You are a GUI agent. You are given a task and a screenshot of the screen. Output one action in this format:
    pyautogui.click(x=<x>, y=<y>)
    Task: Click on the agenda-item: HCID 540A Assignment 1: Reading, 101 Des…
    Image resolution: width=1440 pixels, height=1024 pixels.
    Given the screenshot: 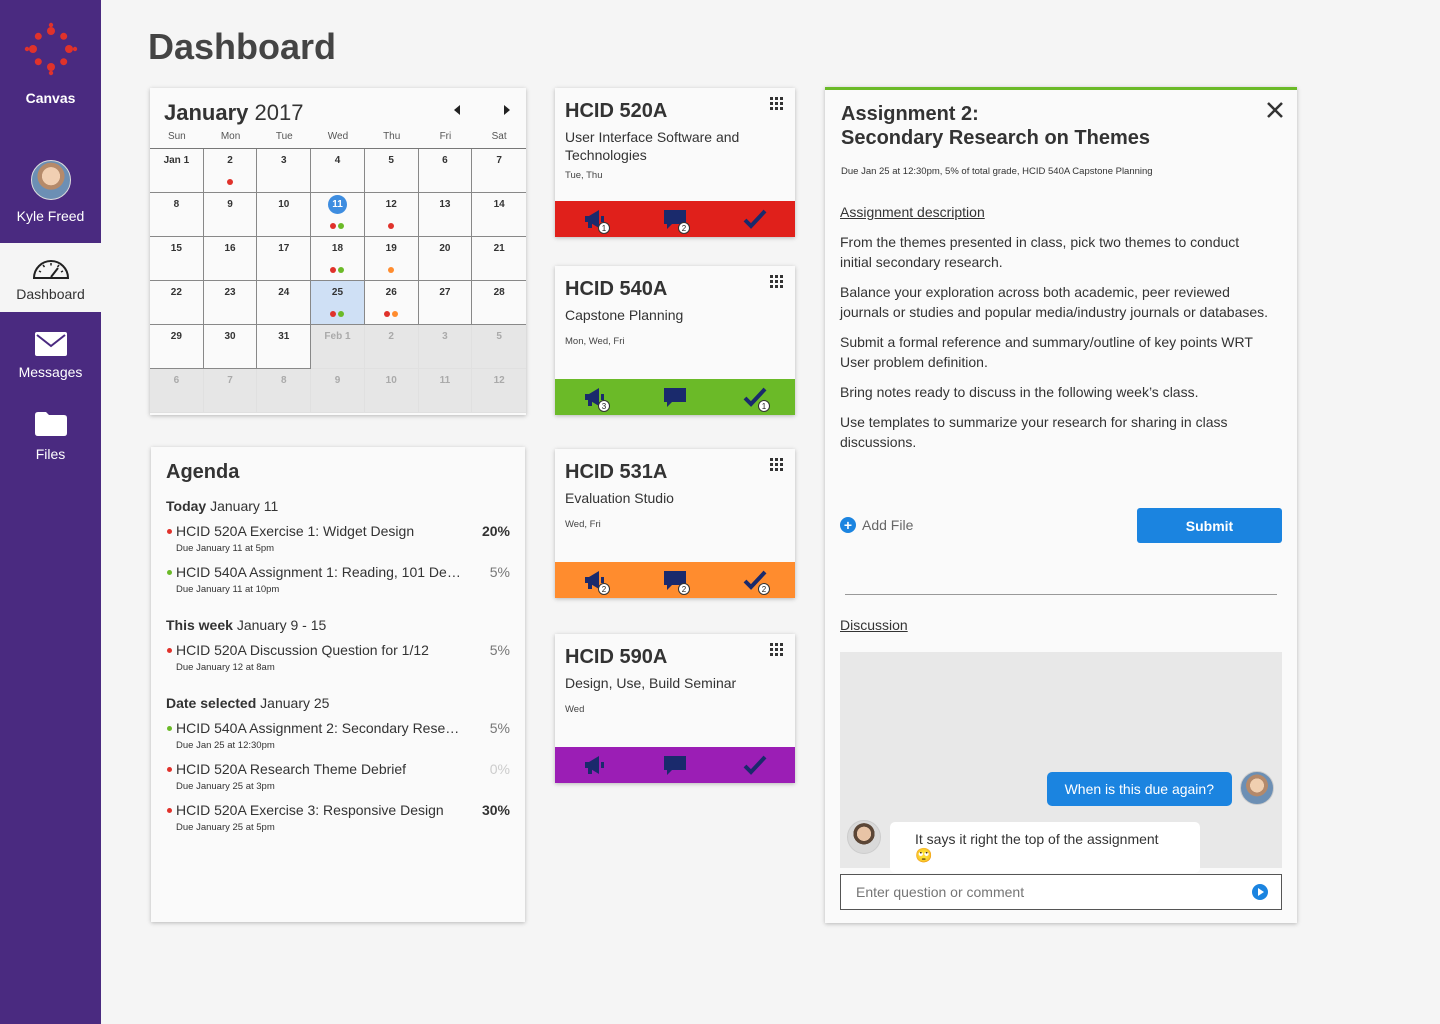 What is the action you would take?
    pyautogui.click(x=338, y=579)
    